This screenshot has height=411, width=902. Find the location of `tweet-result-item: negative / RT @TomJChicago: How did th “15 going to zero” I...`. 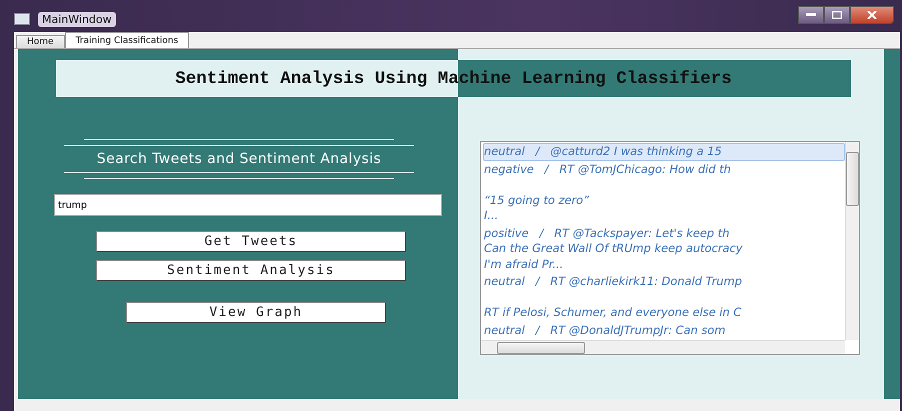

tweet-result-item: negative / RT @TomJChicago: How did th “15 going to zero” I... is located at coordinates (664, 192).